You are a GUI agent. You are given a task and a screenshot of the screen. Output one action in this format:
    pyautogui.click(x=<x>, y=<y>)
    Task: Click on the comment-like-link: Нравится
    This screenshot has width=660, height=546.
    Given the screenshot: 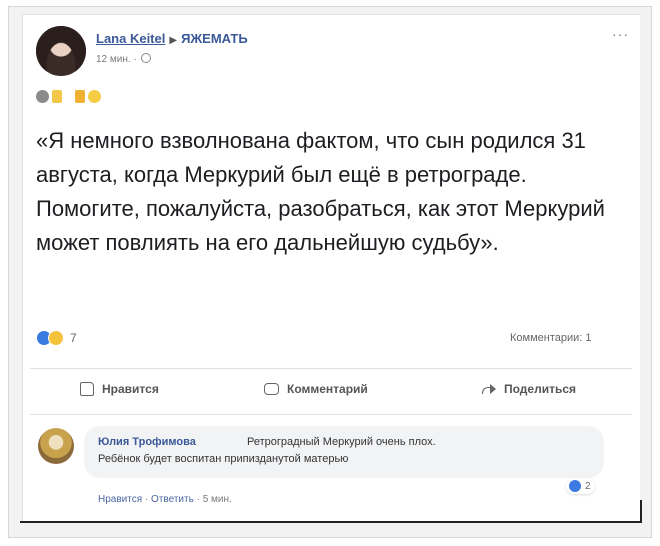 What is the action you would take?
    pyautogui.click(x=120, y=499)
    